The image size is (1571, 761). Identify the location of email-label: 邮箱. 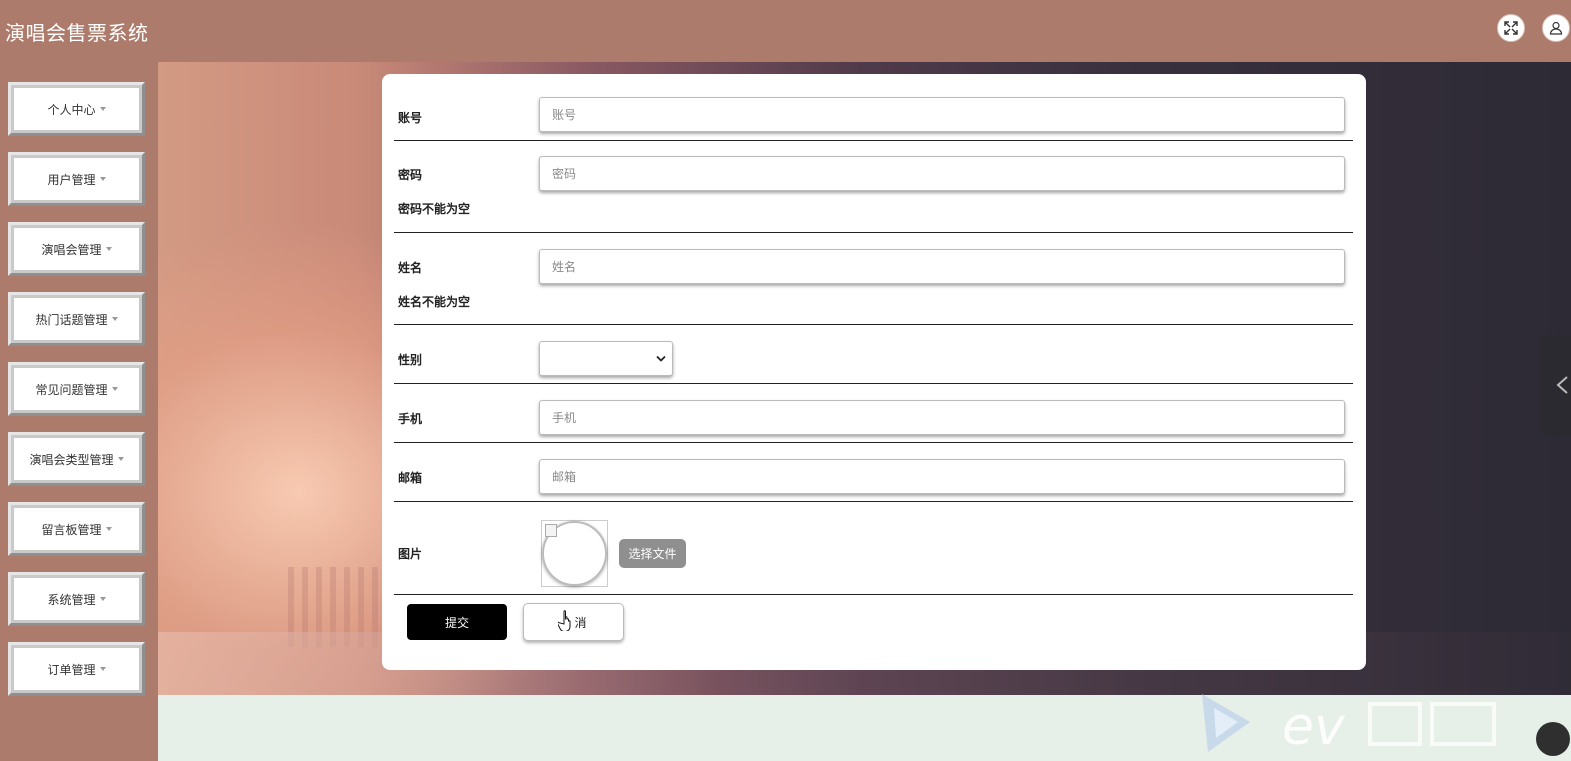
(410, 478).